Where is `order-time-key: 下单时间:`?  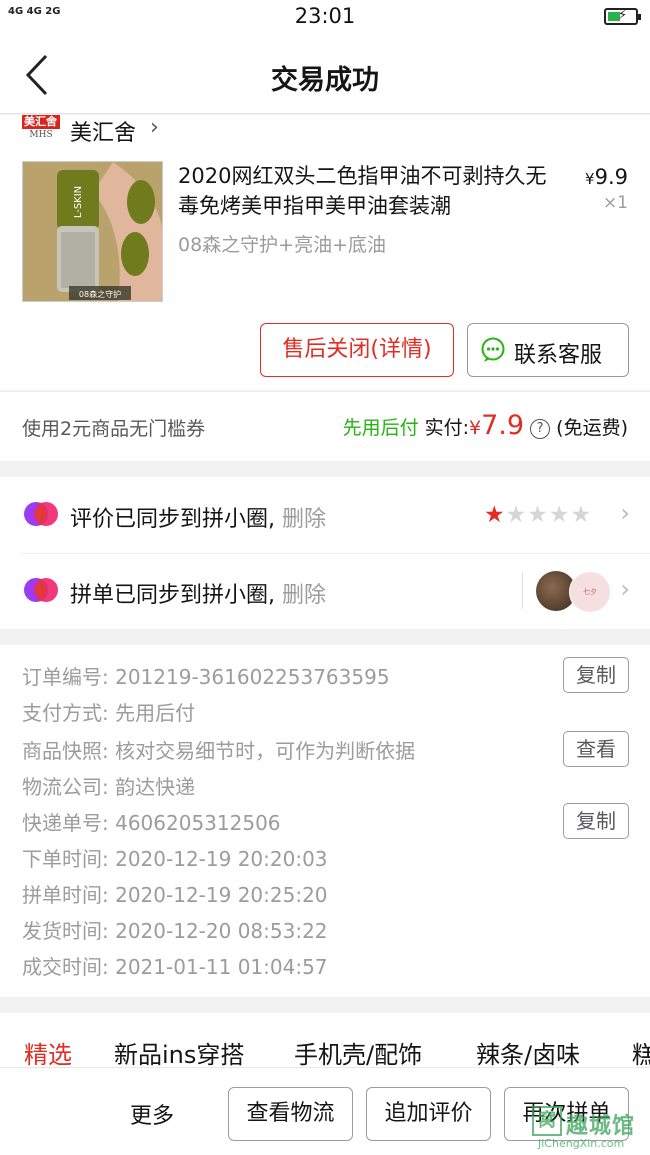 order-time-key: 下单时间: is located at coordinates (65, 859).